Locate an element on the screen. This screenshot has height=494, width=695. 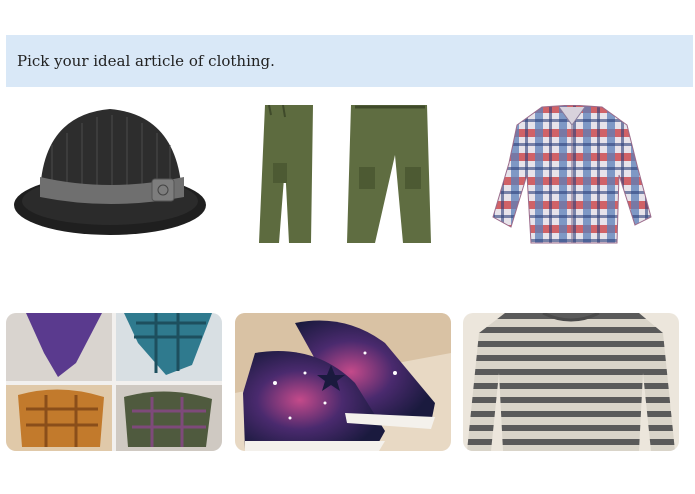
question-banner: Pick your ideal article of clothing. is located at coordinates (349, 61).